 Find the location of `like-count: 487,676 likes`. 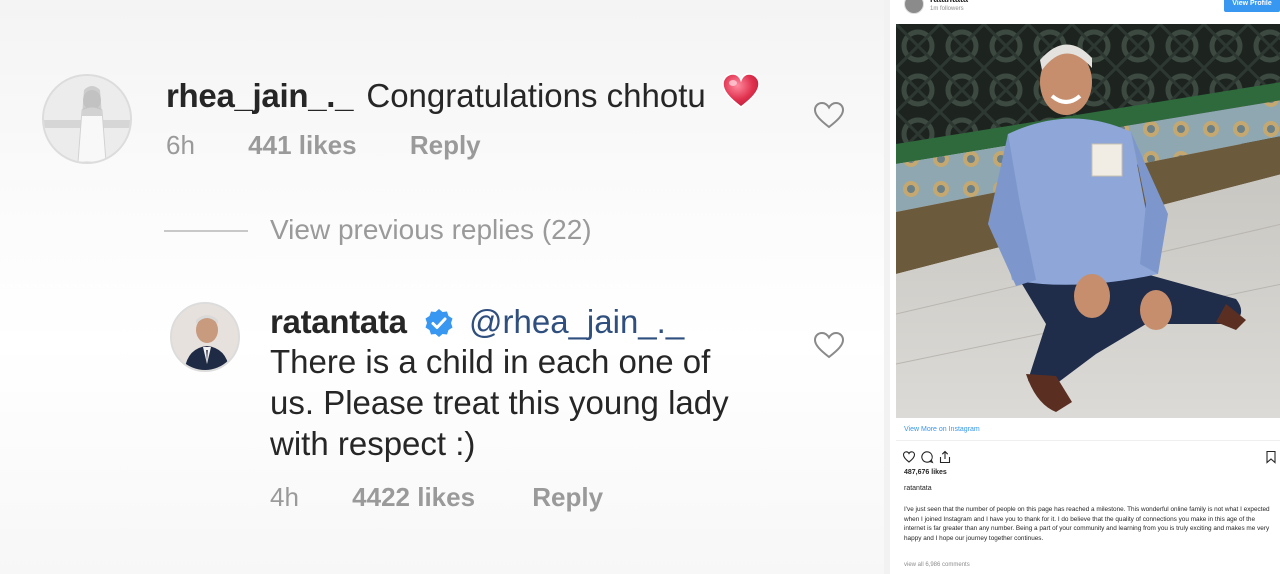

like-count: 487,676 likes is located at coordinates (925, 472).